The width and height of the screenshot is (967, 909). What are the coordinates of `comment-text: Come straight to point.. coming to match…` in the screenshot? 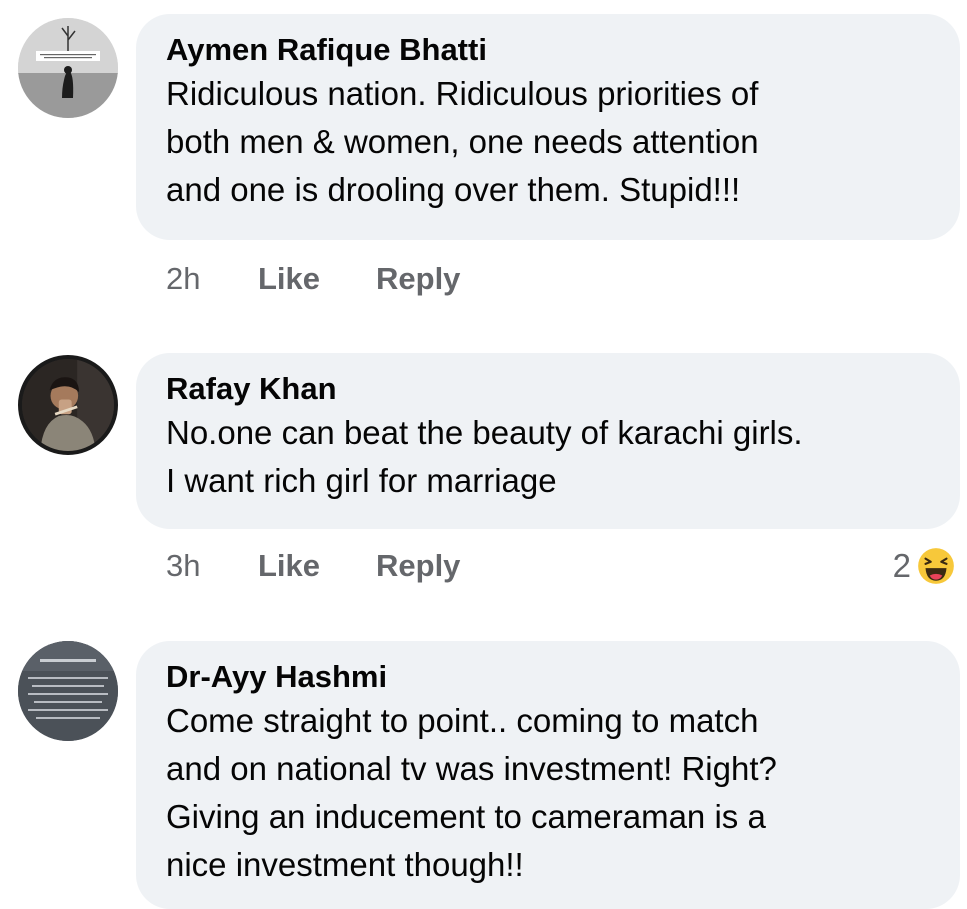 It's located at (471, 792).